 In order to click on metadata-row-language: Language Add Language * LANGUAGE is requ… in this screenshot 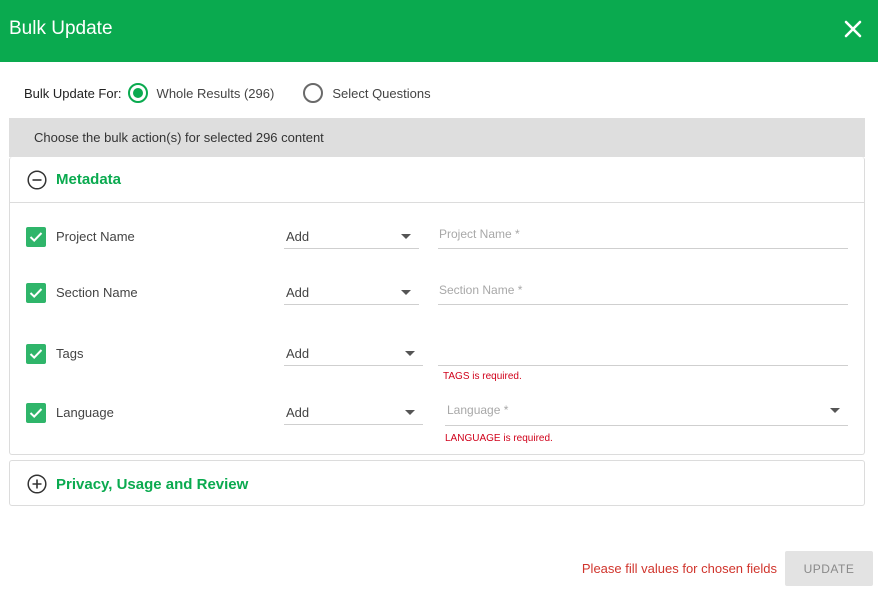, I will do `click(438, 422)`.